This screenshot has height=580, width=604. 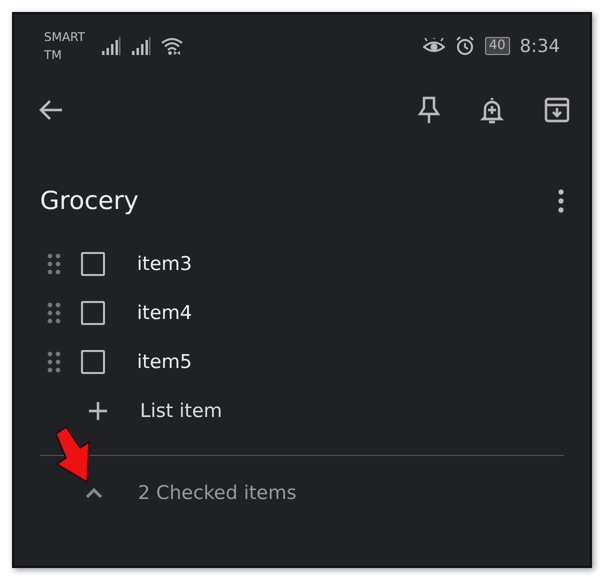 I want to click on carrier-name: SMART TM, so click(x=64, y=46).